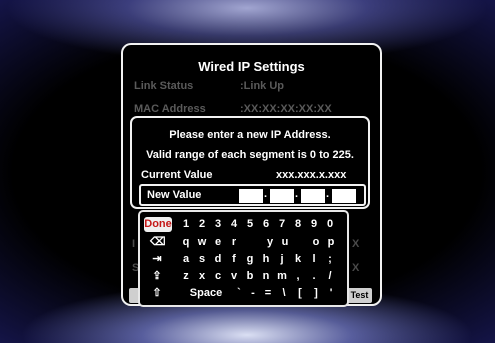  What do you see at coordinates (164, 86) in the screenshot?
I see `link-status-label: Link Status` at bounding box center [164, 86].